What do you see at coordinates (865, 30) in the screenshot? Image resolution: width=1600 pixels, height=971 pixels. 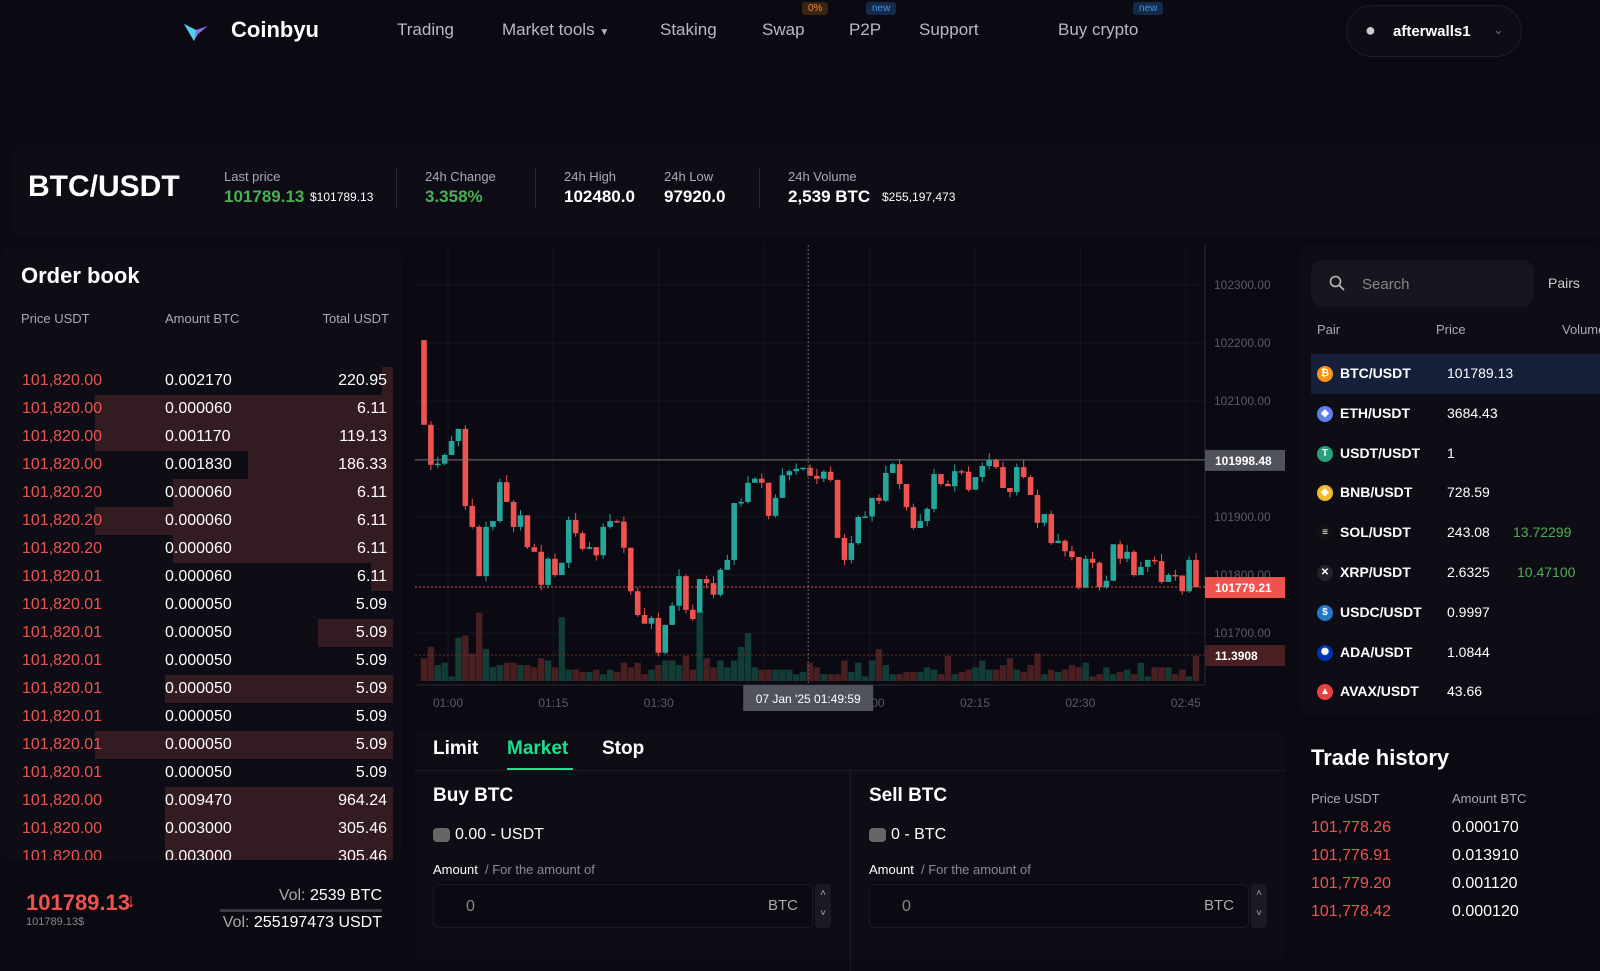 I see `nav-p2p: P2P` at bounding box center [865, 30].